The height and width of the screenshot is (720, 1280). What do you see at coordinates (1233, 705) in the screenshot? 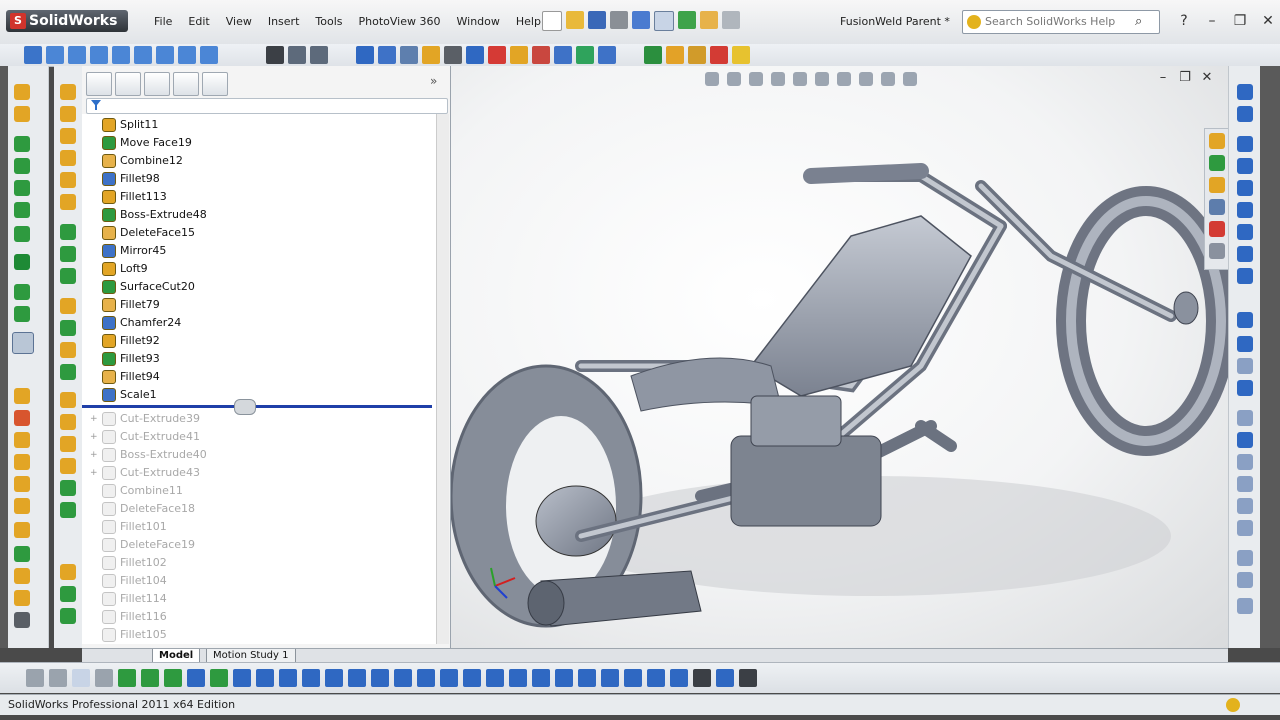
I see `quick-tips-icon` at bounding box center [1233, 705].